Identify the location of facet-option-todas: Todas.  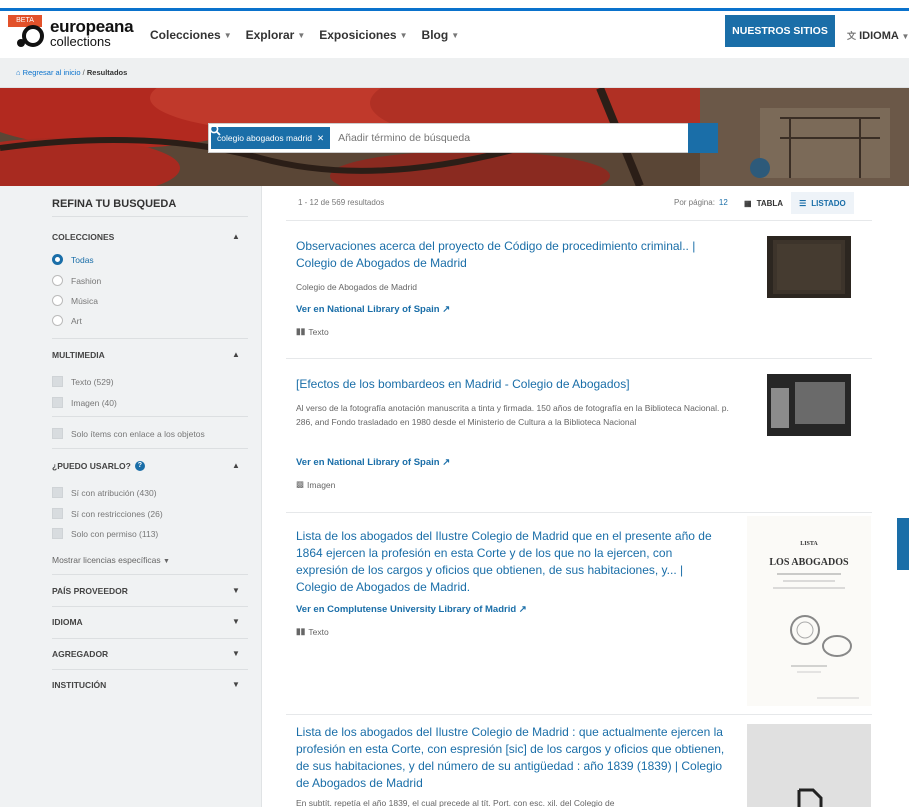
(73, 259).